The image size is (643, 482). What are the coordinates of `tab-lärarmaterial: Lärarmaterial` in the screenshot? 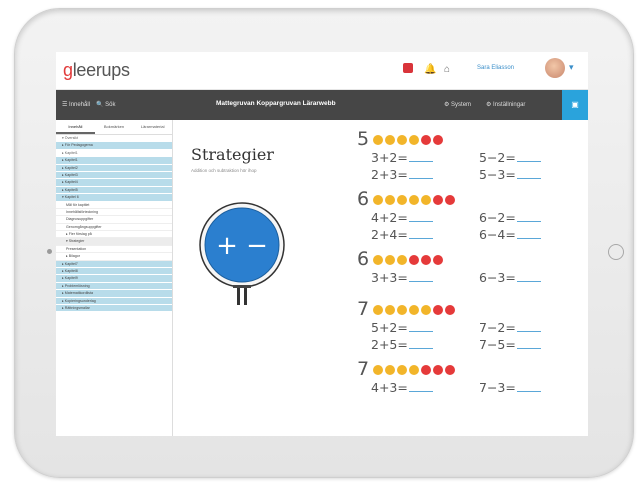 It's located at (152, 127).